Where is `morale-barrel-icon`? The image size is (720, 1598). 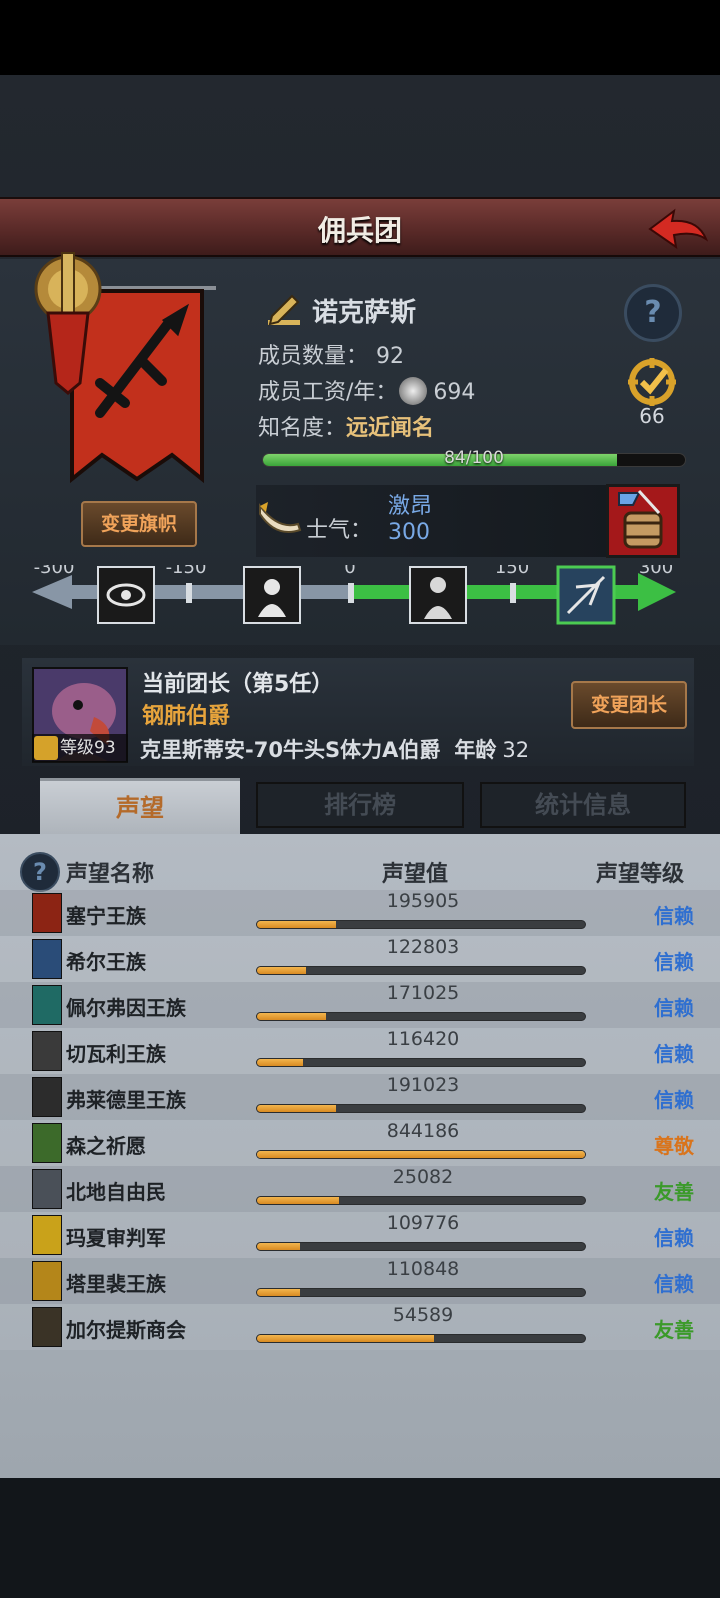
morale-barrel-icon is located at coordinates (643, 521).